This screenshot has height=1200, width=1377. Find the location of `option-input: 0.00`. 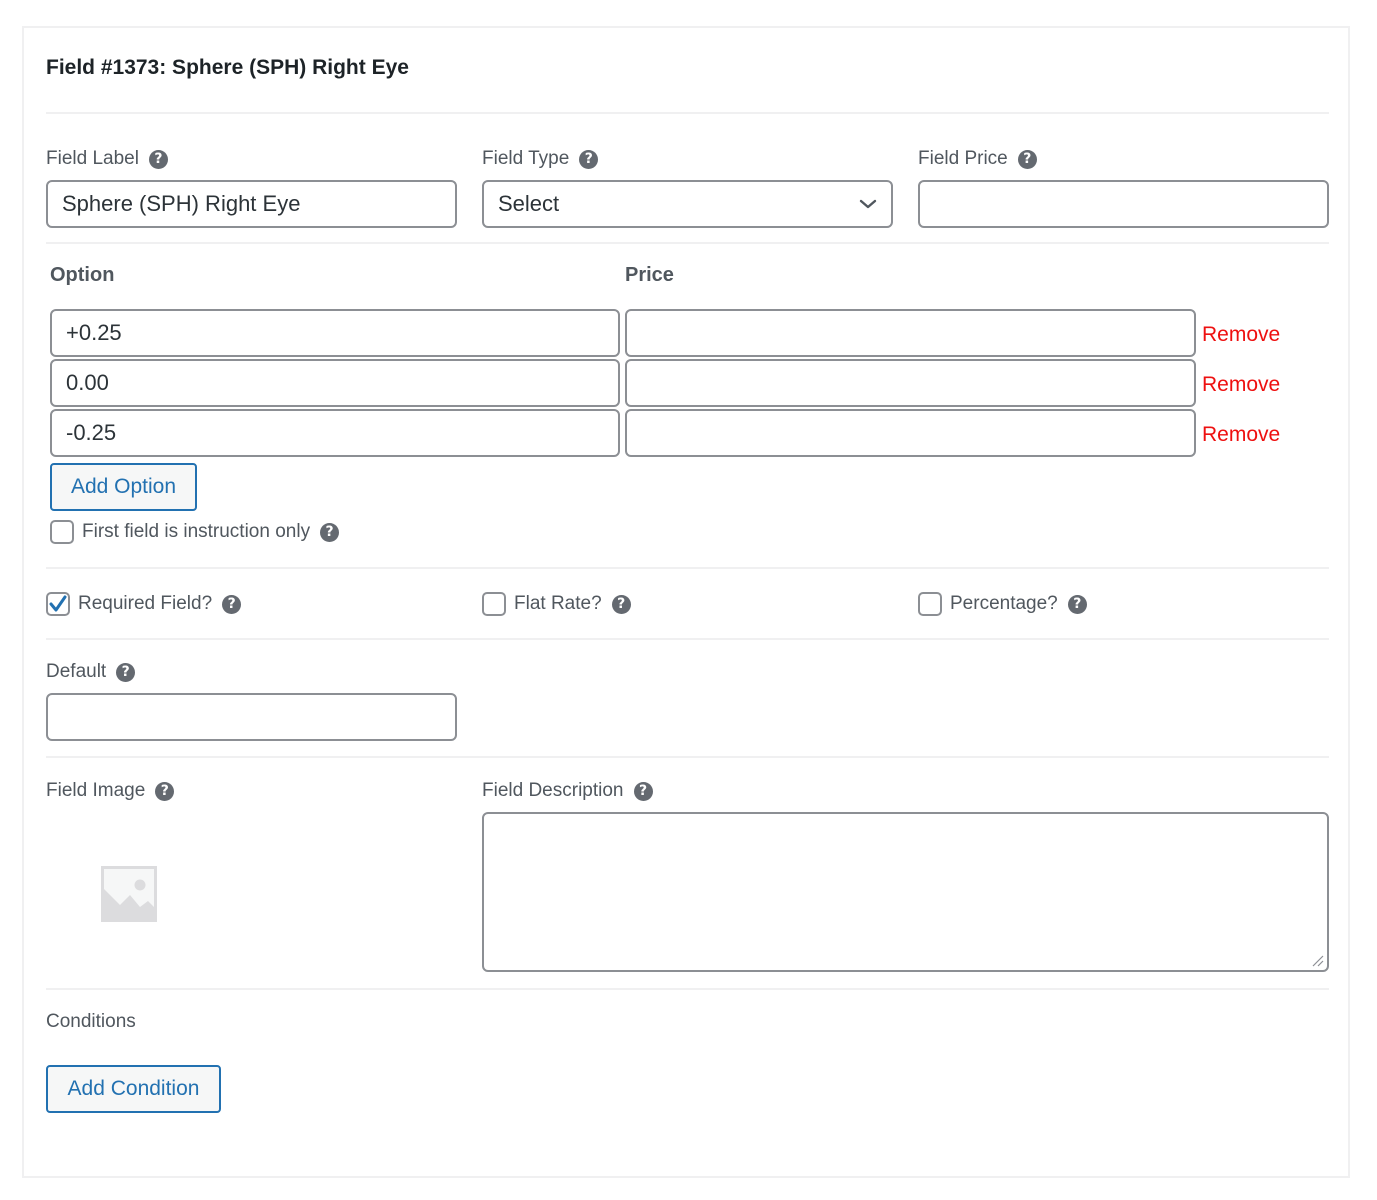

option-input: 0.00 is located at coordinates (335, 383).